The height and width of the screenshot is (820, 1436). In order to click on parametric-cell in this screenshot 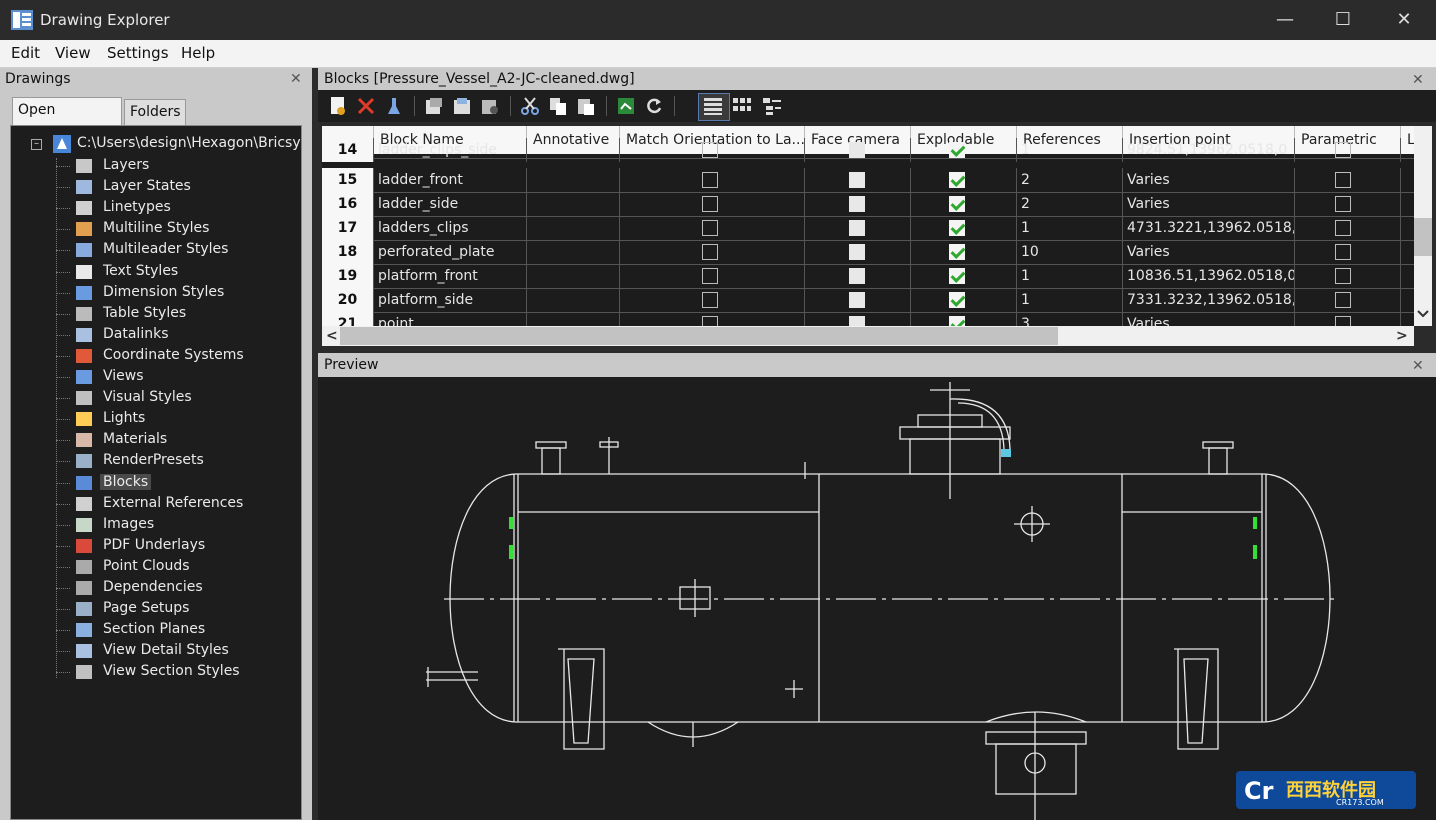, I will do `click(1348, 252)`.